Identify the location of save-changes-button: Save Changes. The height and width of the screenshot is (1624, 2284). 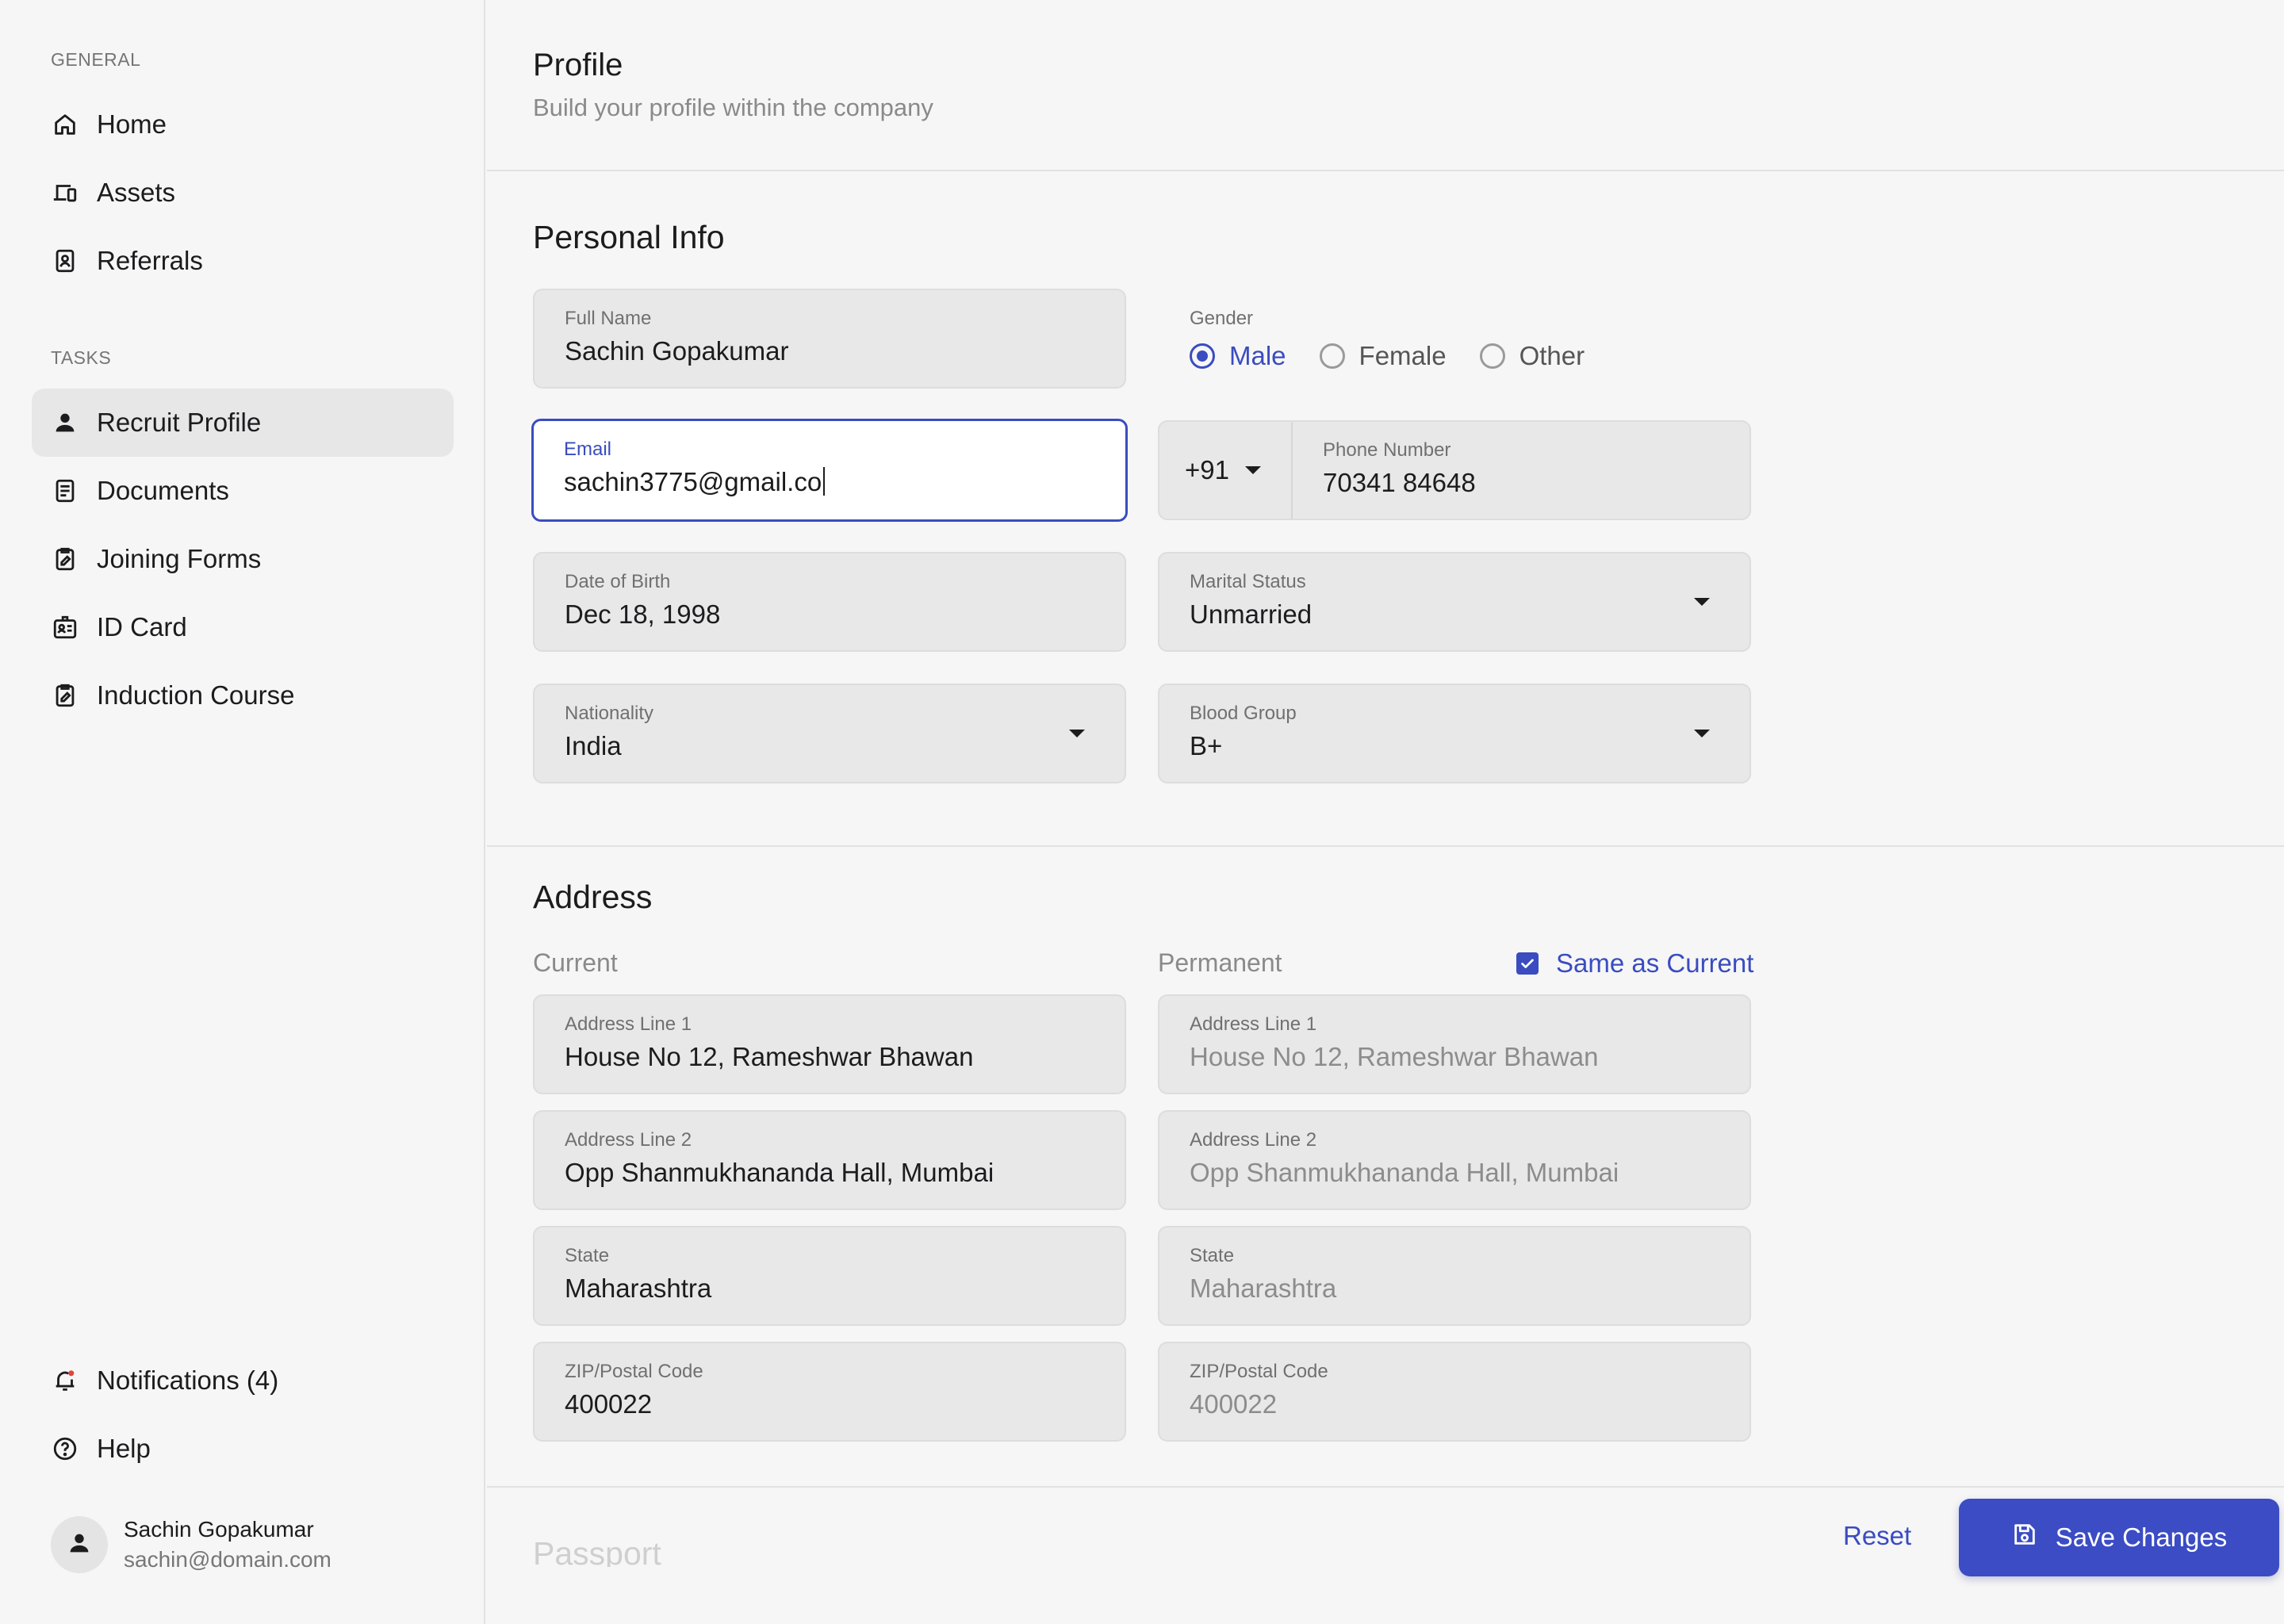
(2119, 1537).